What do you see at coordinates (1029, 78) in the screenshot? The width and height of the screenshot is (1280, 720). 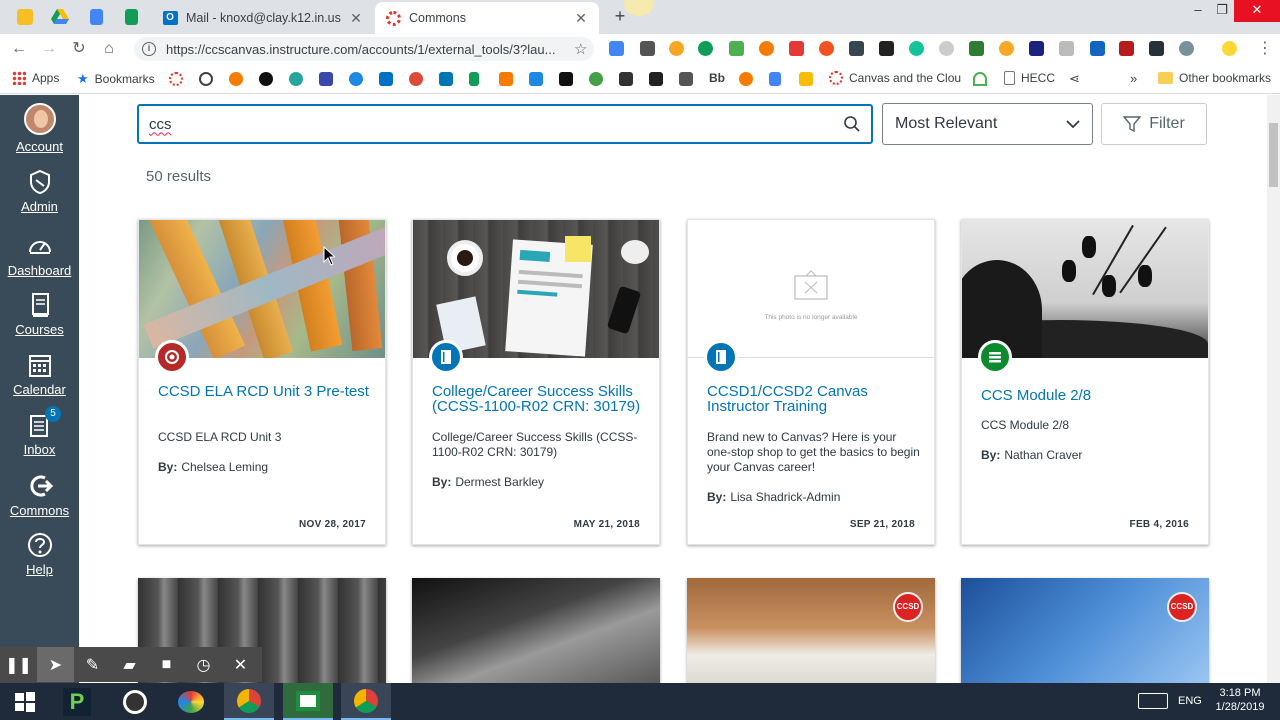 I see `bookmark-hecc: HECC` at bounding box center [1029, 78].